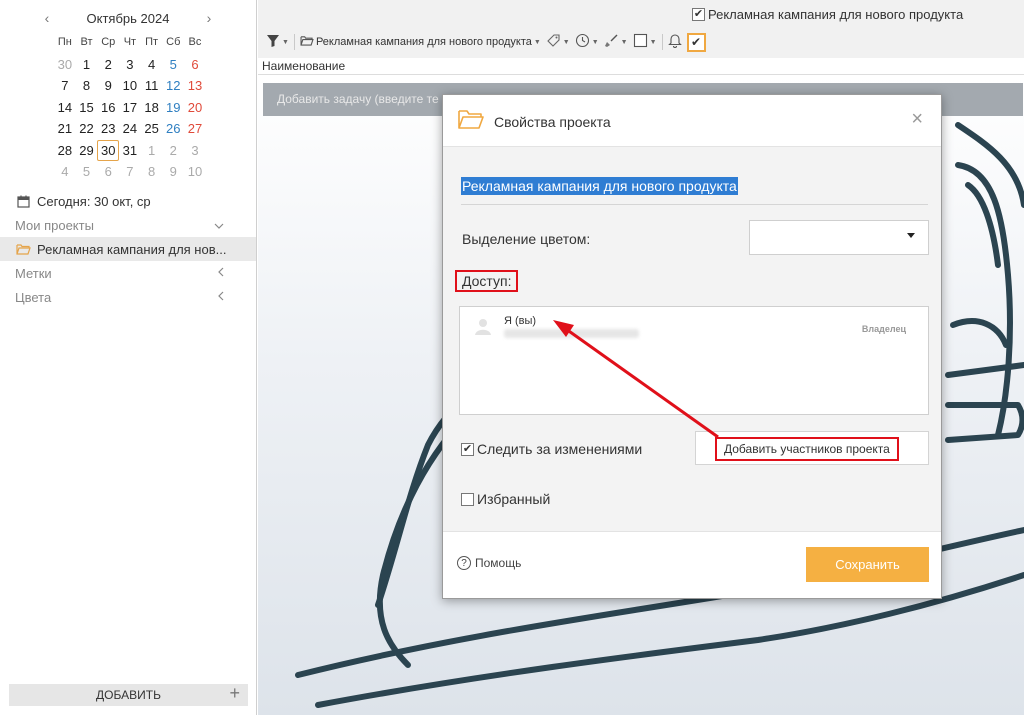 The height and width of the screenshot is (715, 1024). Describe the element at coordinates (87, 150) in the screenshot. I see `calendar-day: 29` at that location.